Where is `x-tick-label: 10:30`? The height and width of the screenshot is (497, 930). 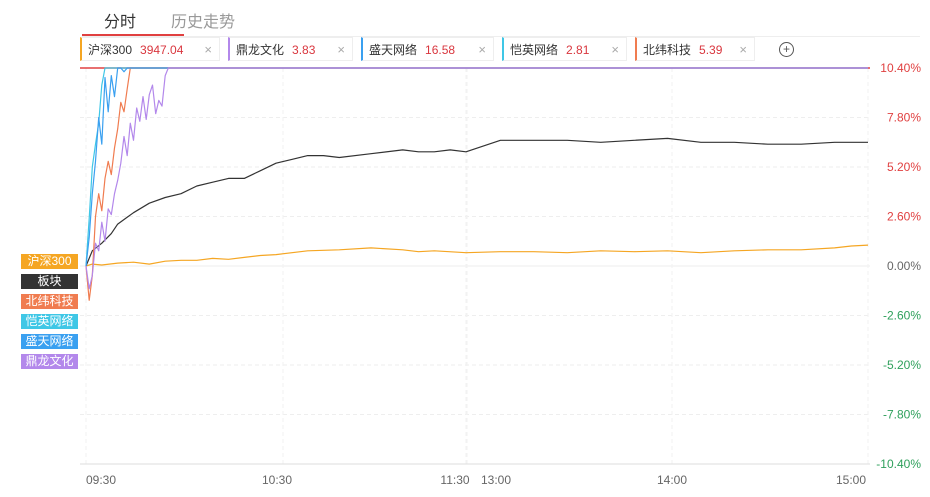 x-tick-label: 10:30 is located at coordinates (277, 480).